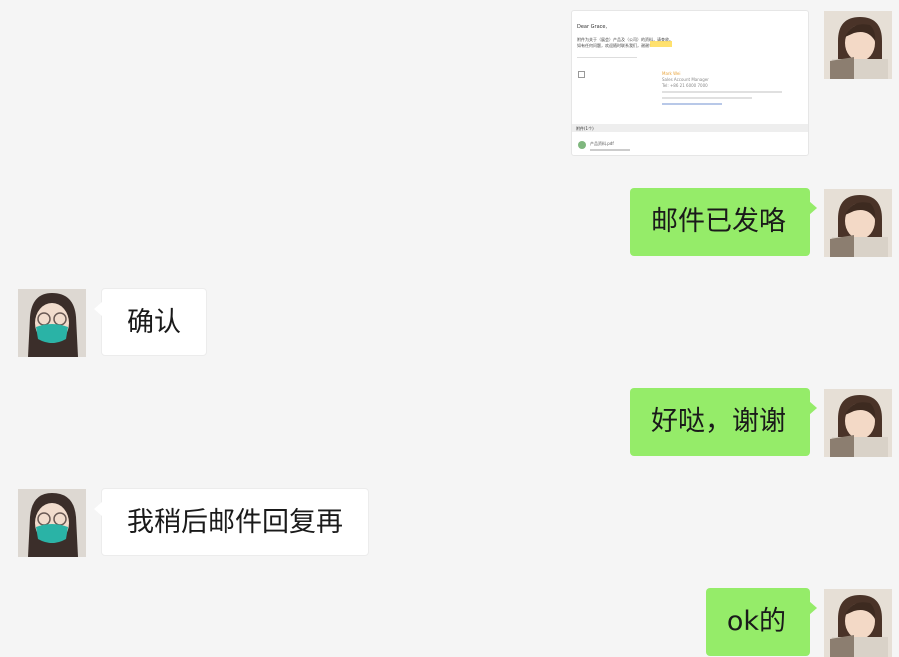 The width and height of the screenshot is (899, 657). I want to click on signature-link, so click(692, 104).